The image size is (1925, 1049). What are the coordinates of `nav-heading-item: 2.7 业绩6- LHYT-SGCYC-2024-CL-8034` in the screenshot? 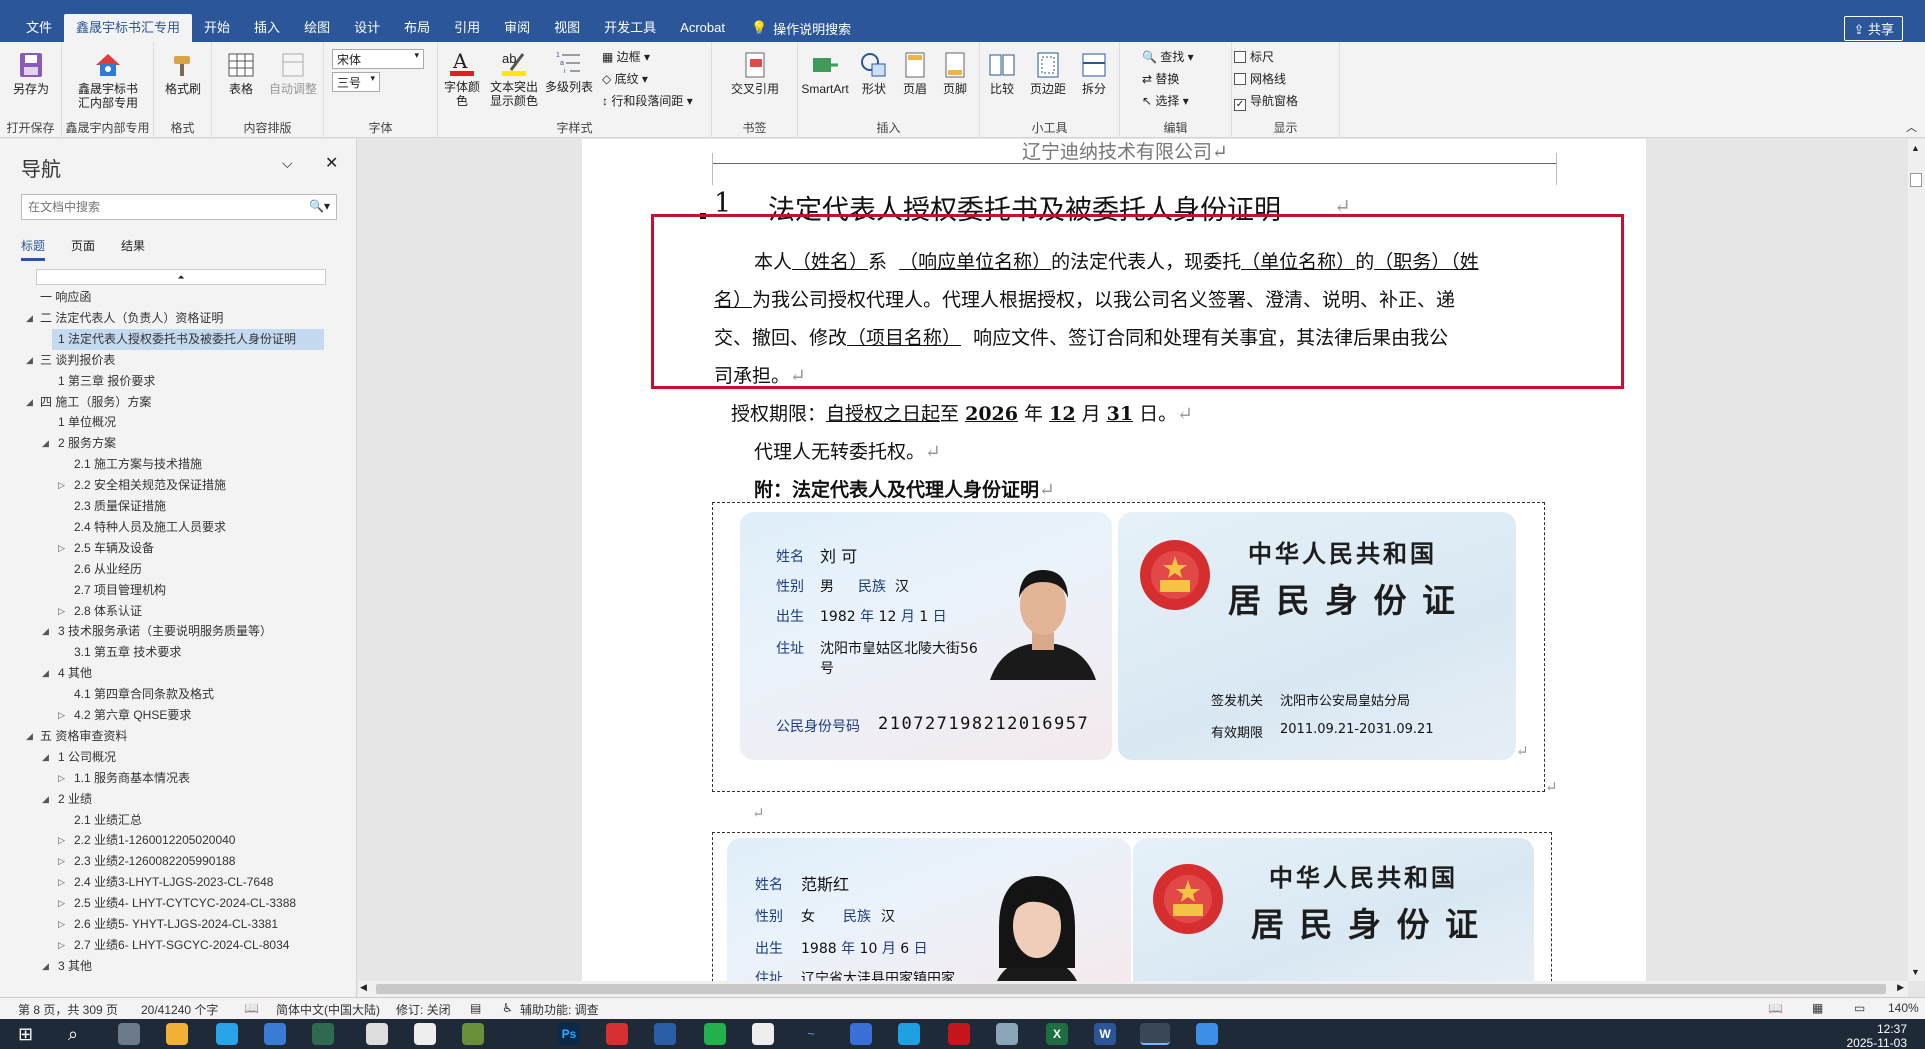 It's located at (181, 945).